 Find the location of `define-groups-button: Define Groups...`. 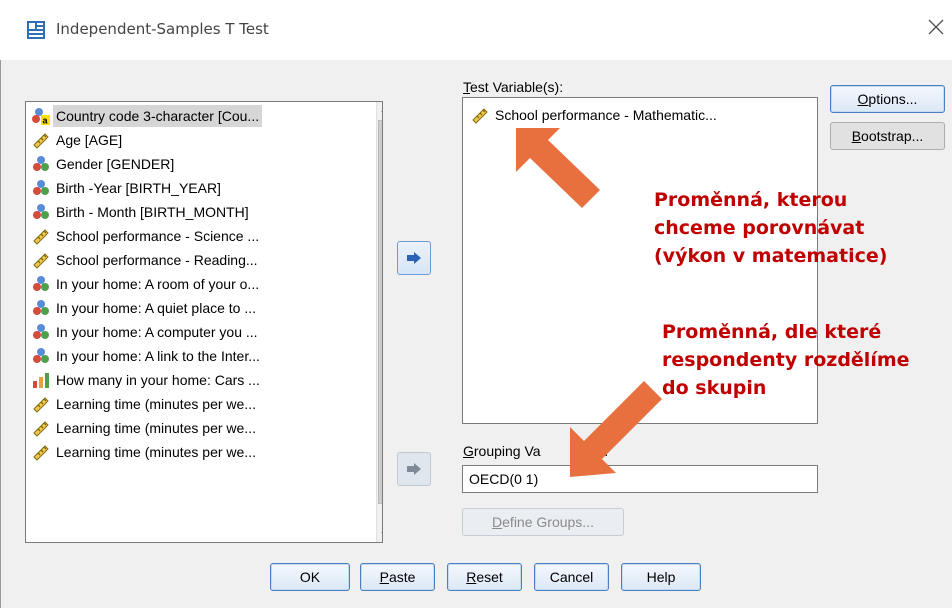

define-groups-button: Define Groups... is located at coordinates (543, 522).